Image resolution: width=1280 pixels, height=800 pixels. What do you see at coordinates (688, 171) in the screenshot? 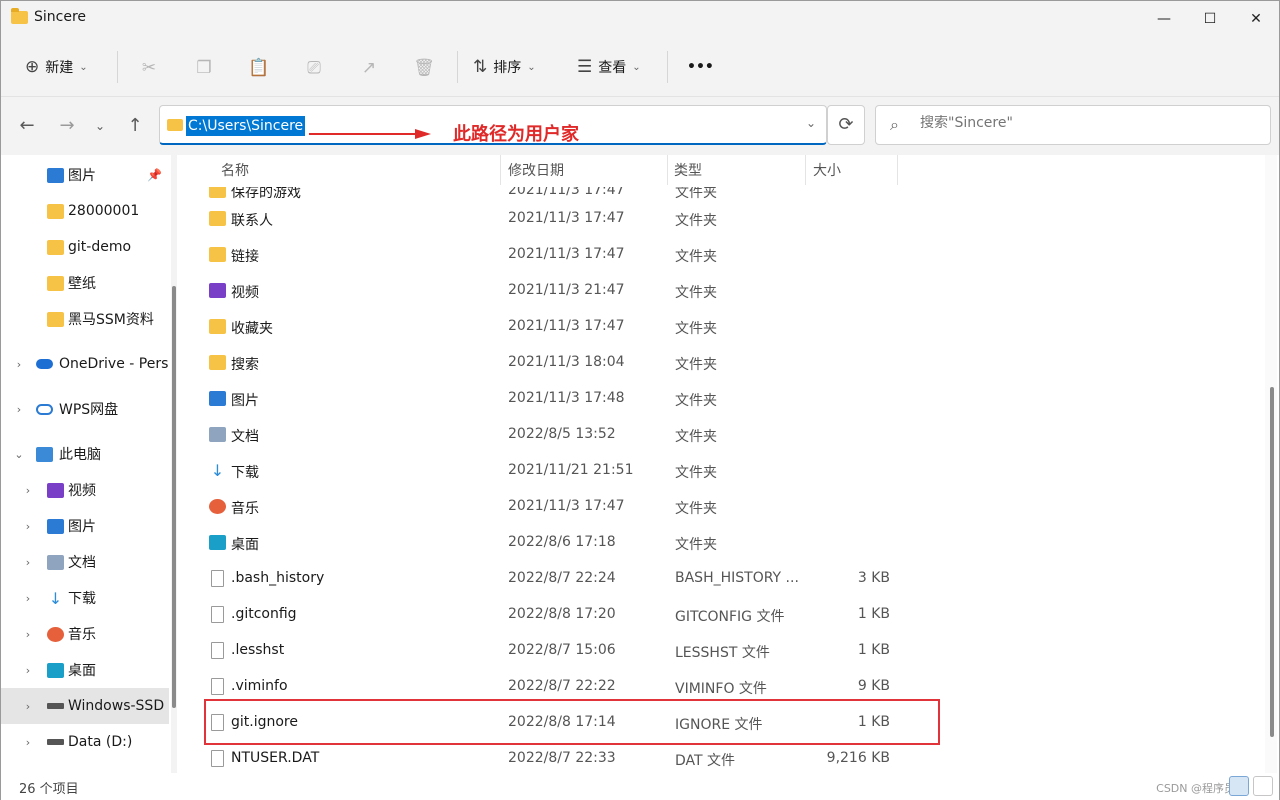
I see `column-header-type: 类型` at bounding box center [688, 171].